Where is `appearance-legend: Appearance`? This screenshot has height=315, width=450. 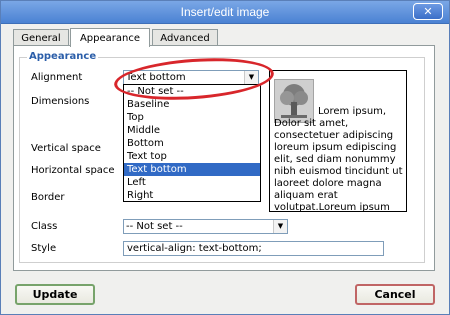 appearance-legend: Appearance is located at coordinates (63, 56).